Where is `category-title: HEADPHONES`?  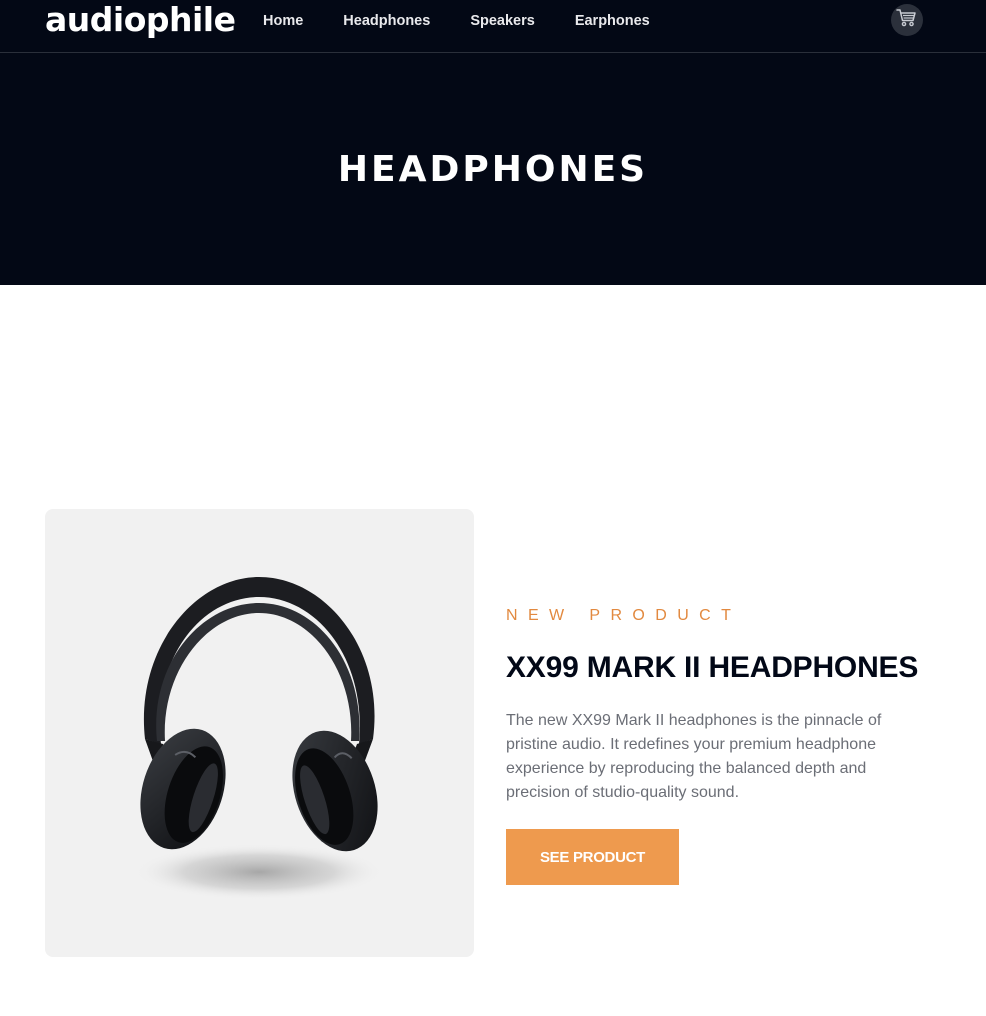
category-title: HEADPHONES is located at coordinates (493, 169).